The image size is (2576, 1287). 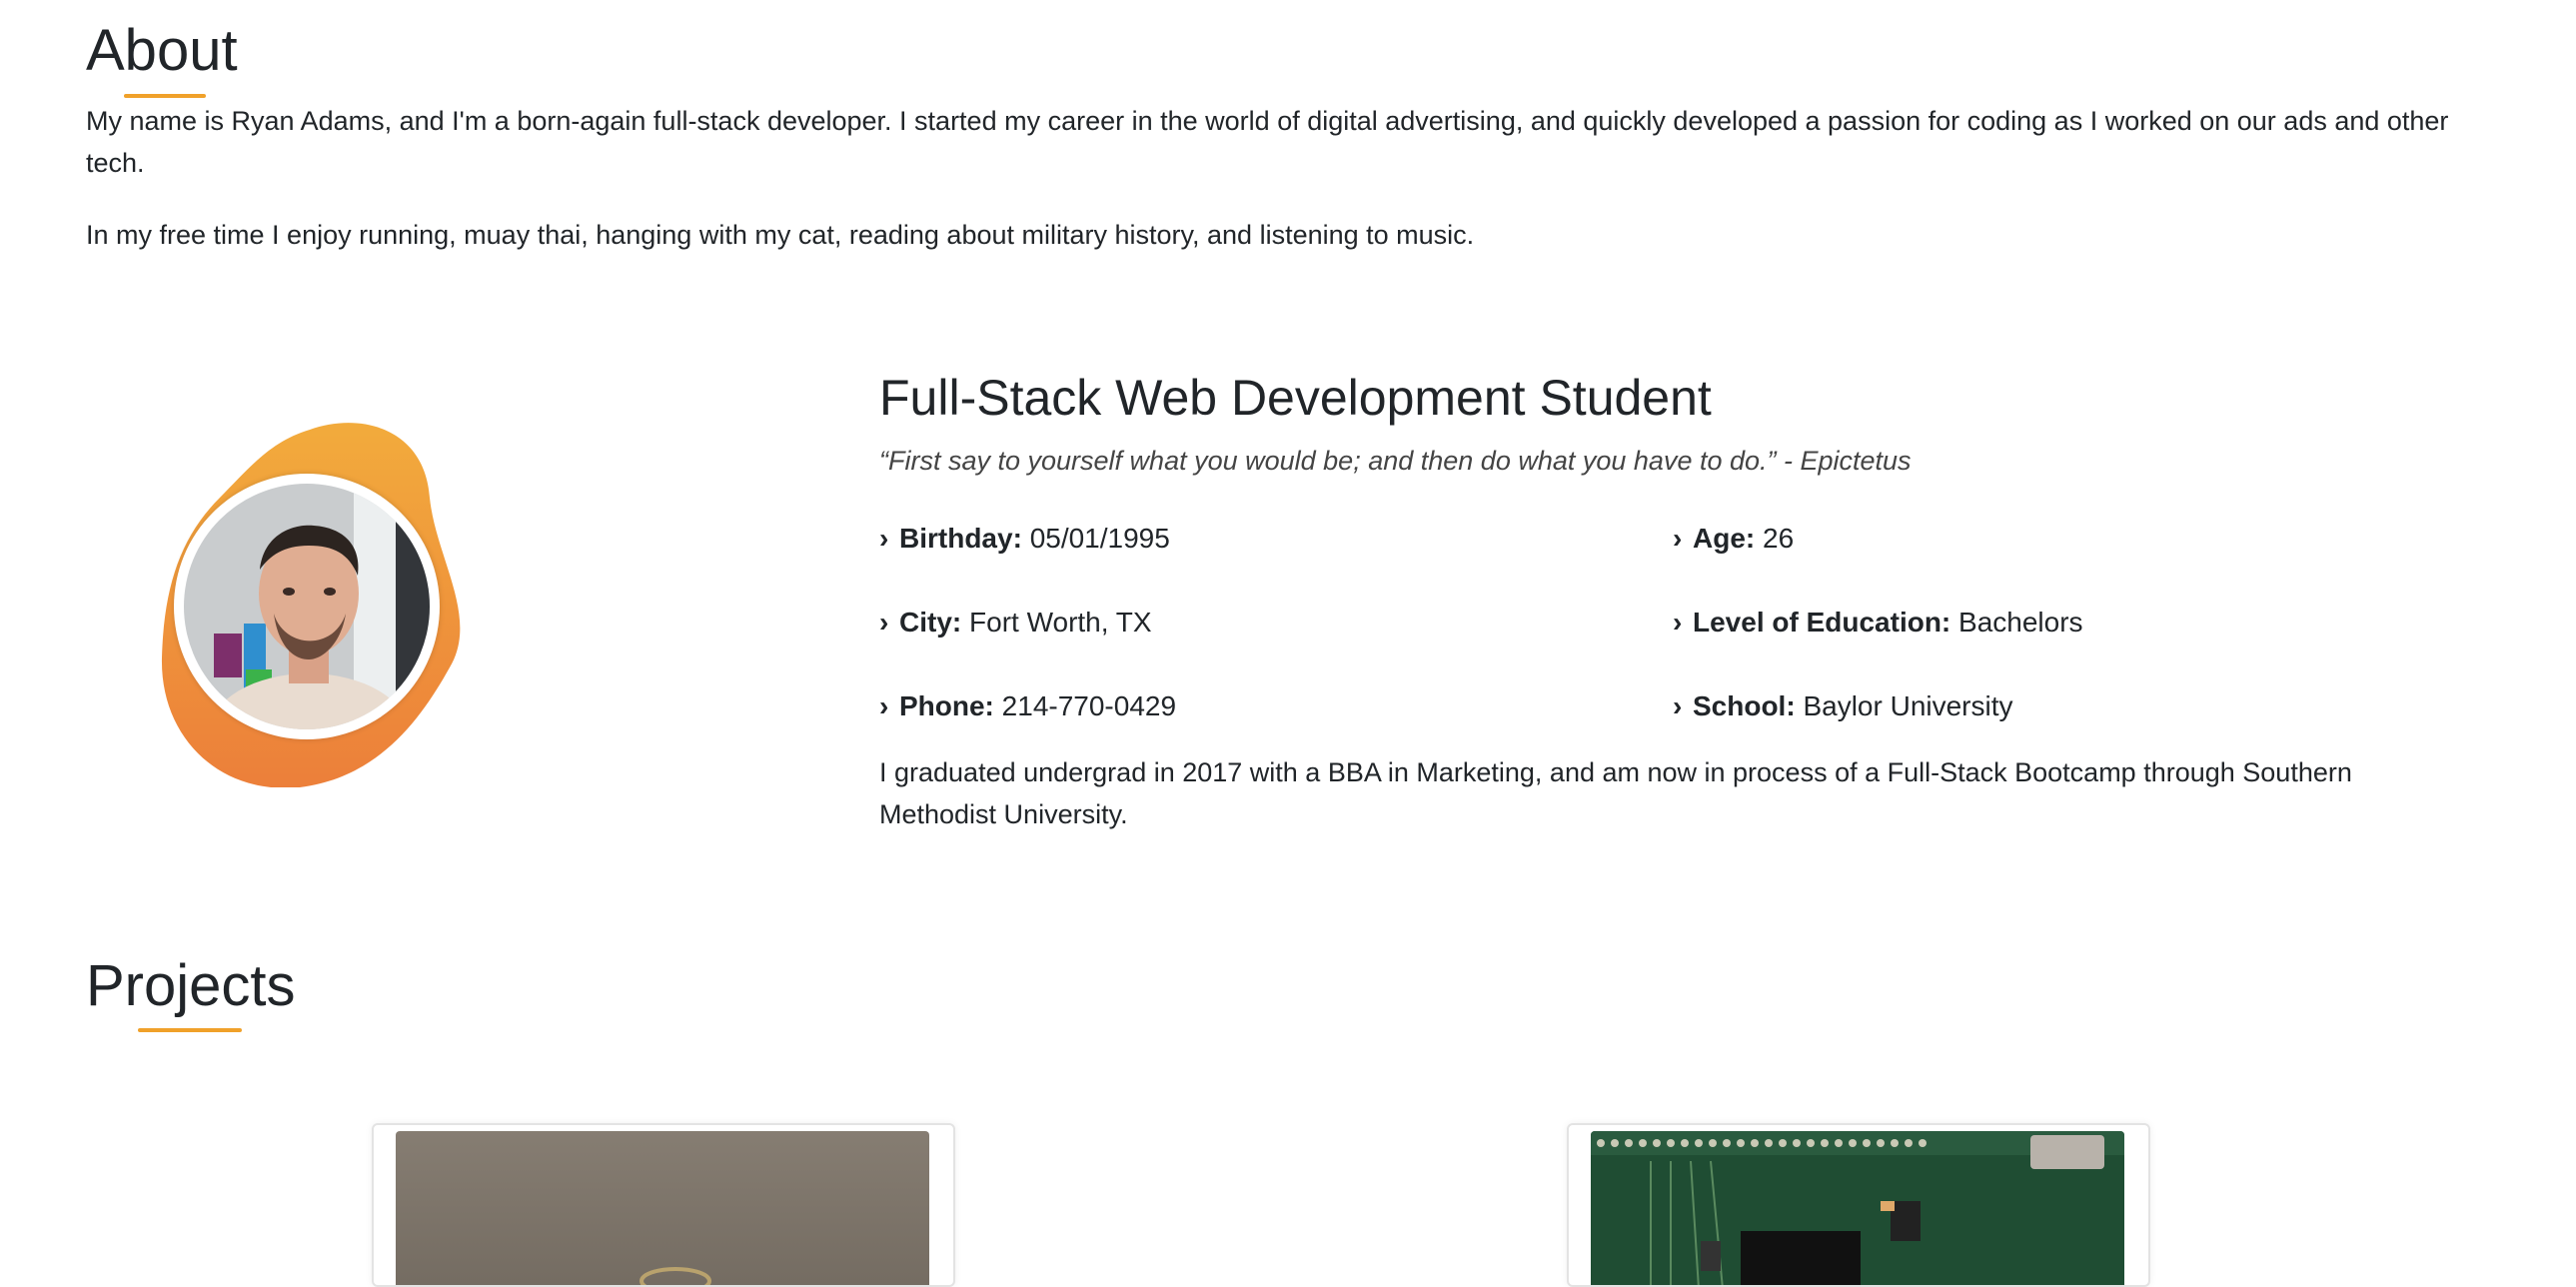 What do you see at coordinates (162, 50) in the screenshot?
I see `about-title: About` at bounding box center [162, 50].